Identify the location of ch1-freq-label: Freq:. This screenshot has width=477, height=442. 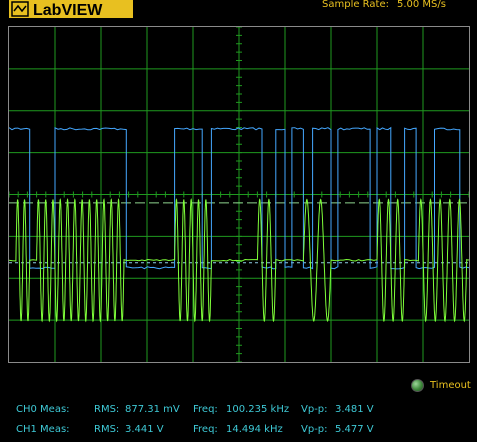
(205, 429).